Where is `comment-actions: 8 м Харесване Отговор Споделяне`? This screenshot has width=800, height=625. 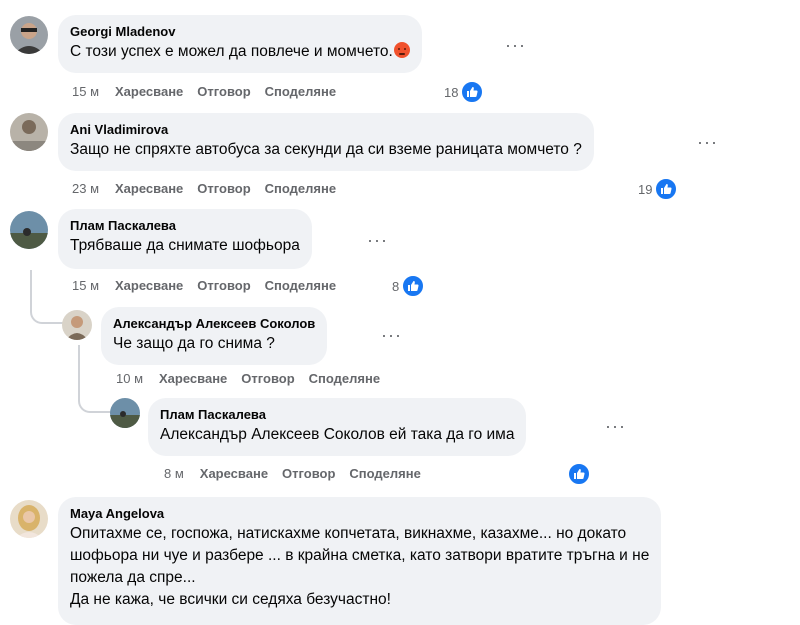
comment-actions: 8 м Харесване Отговор Споделяне is located at coordinates (299, 473).